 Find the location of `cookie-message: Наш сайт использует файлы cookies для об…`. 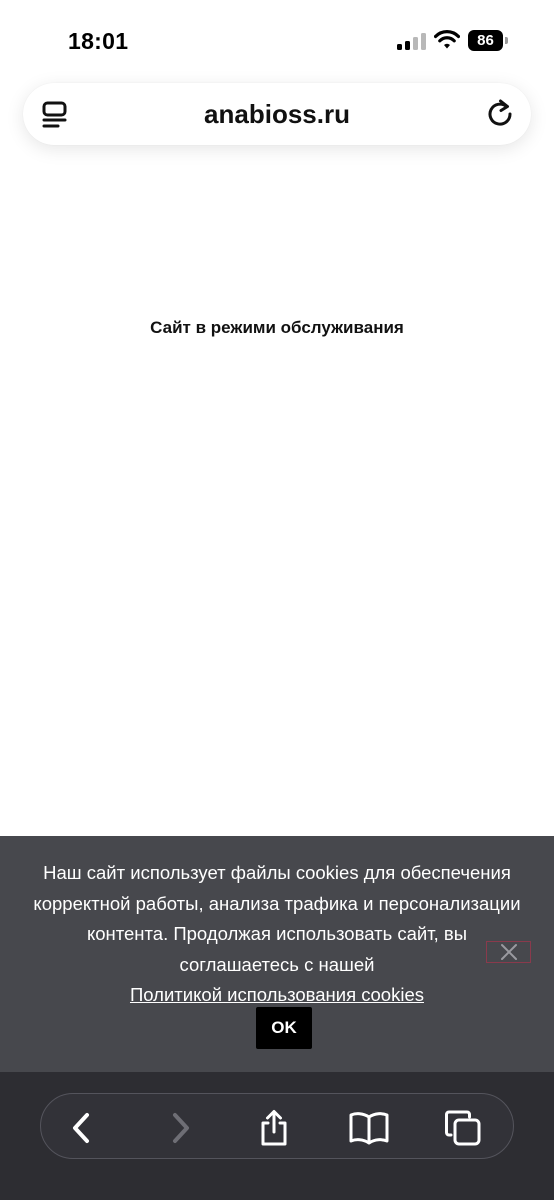

cookie-message: Наш сайт использует файлы cookies для об… is located at coordinates (277, 918).